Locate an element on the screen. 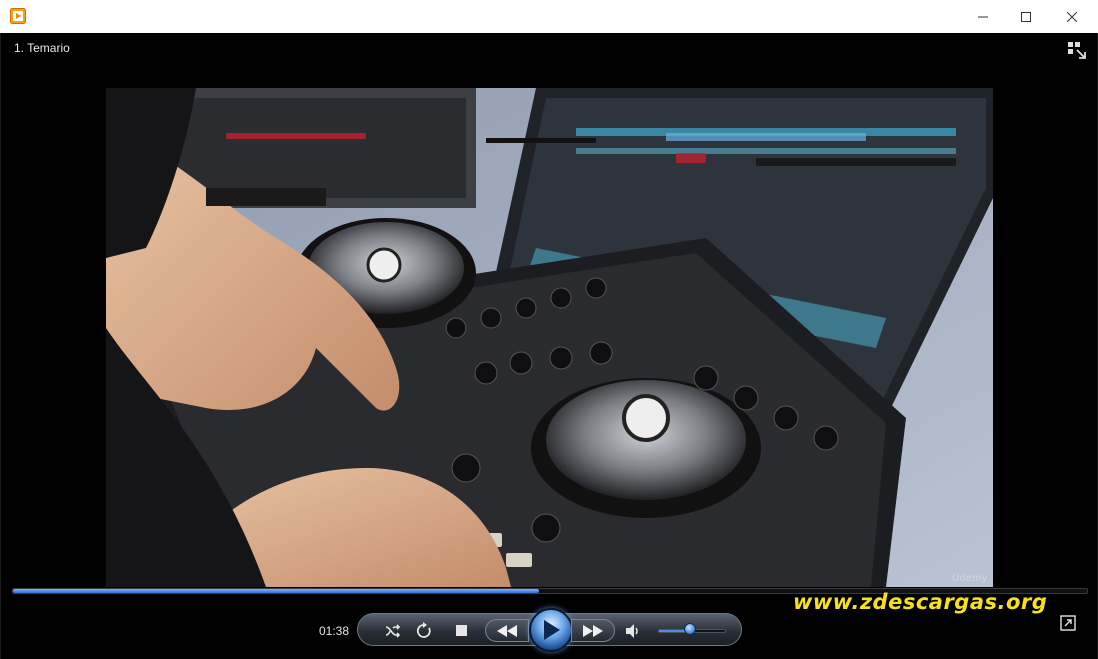 The width and height of the screenshot is (1098, 659). mute-button is located at coordinates (633, 631).